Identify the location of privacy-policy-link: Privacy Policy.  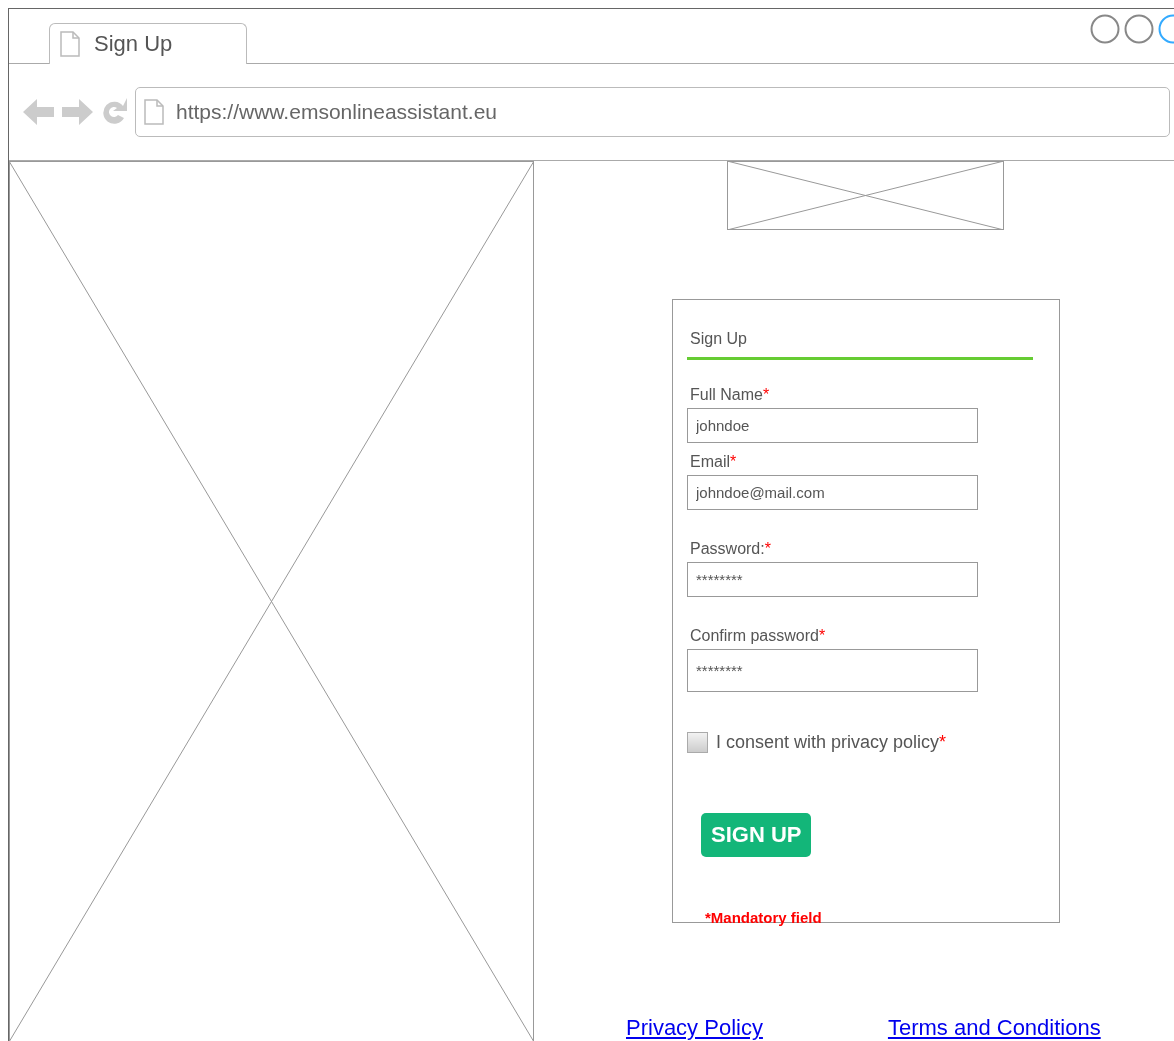
(694, 1028).